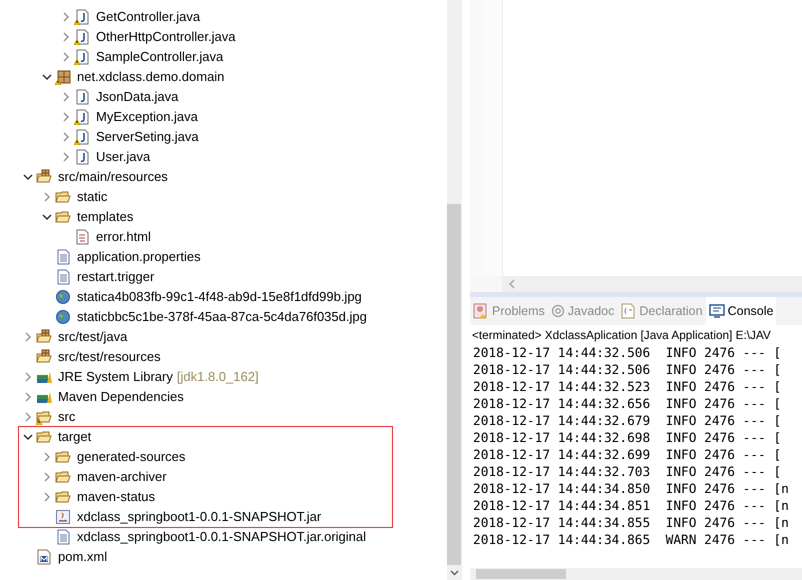 This screenshot has width=802, height=580. What do you see at coordinates (631, 489) in the screenshot?
I see `console-line: 2018-12-17 14:44:34.850 INFO 2476 --- [n` at bounding box center [631, 489].